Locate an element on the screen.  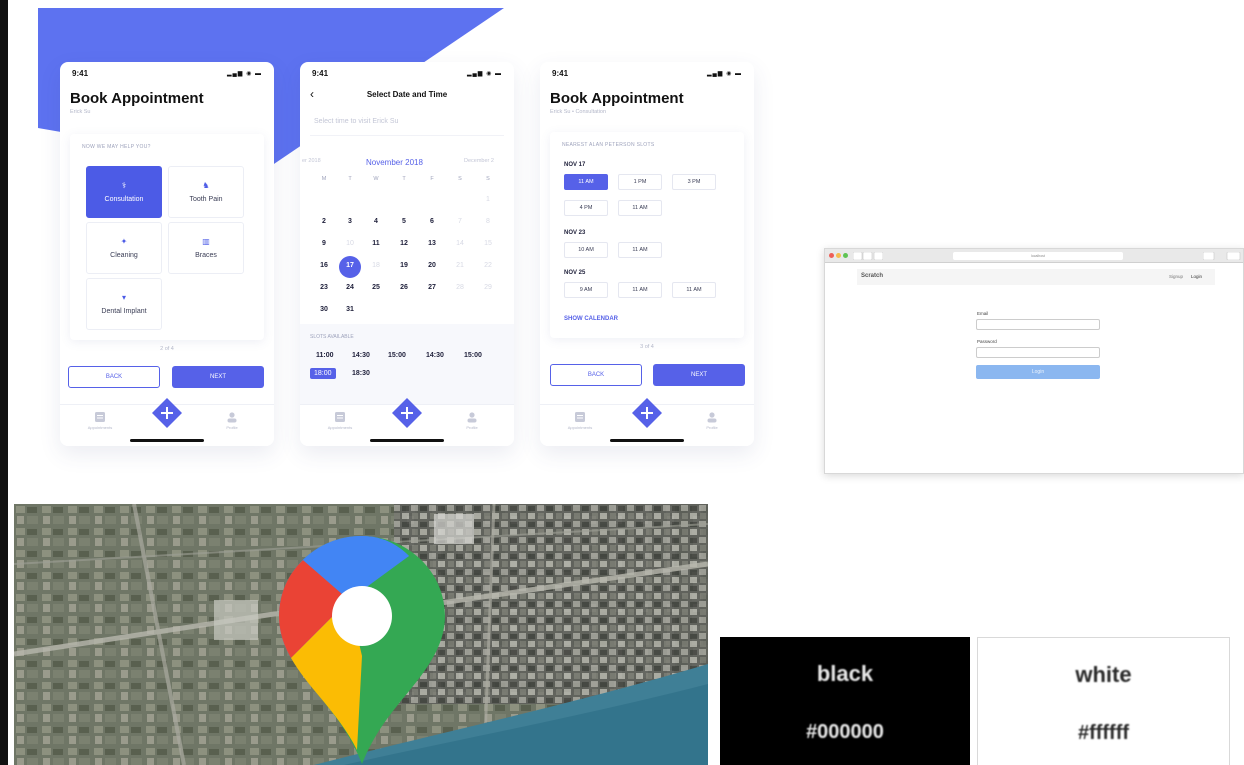
site-brand: Scratch is located at coordinates (872, 276).